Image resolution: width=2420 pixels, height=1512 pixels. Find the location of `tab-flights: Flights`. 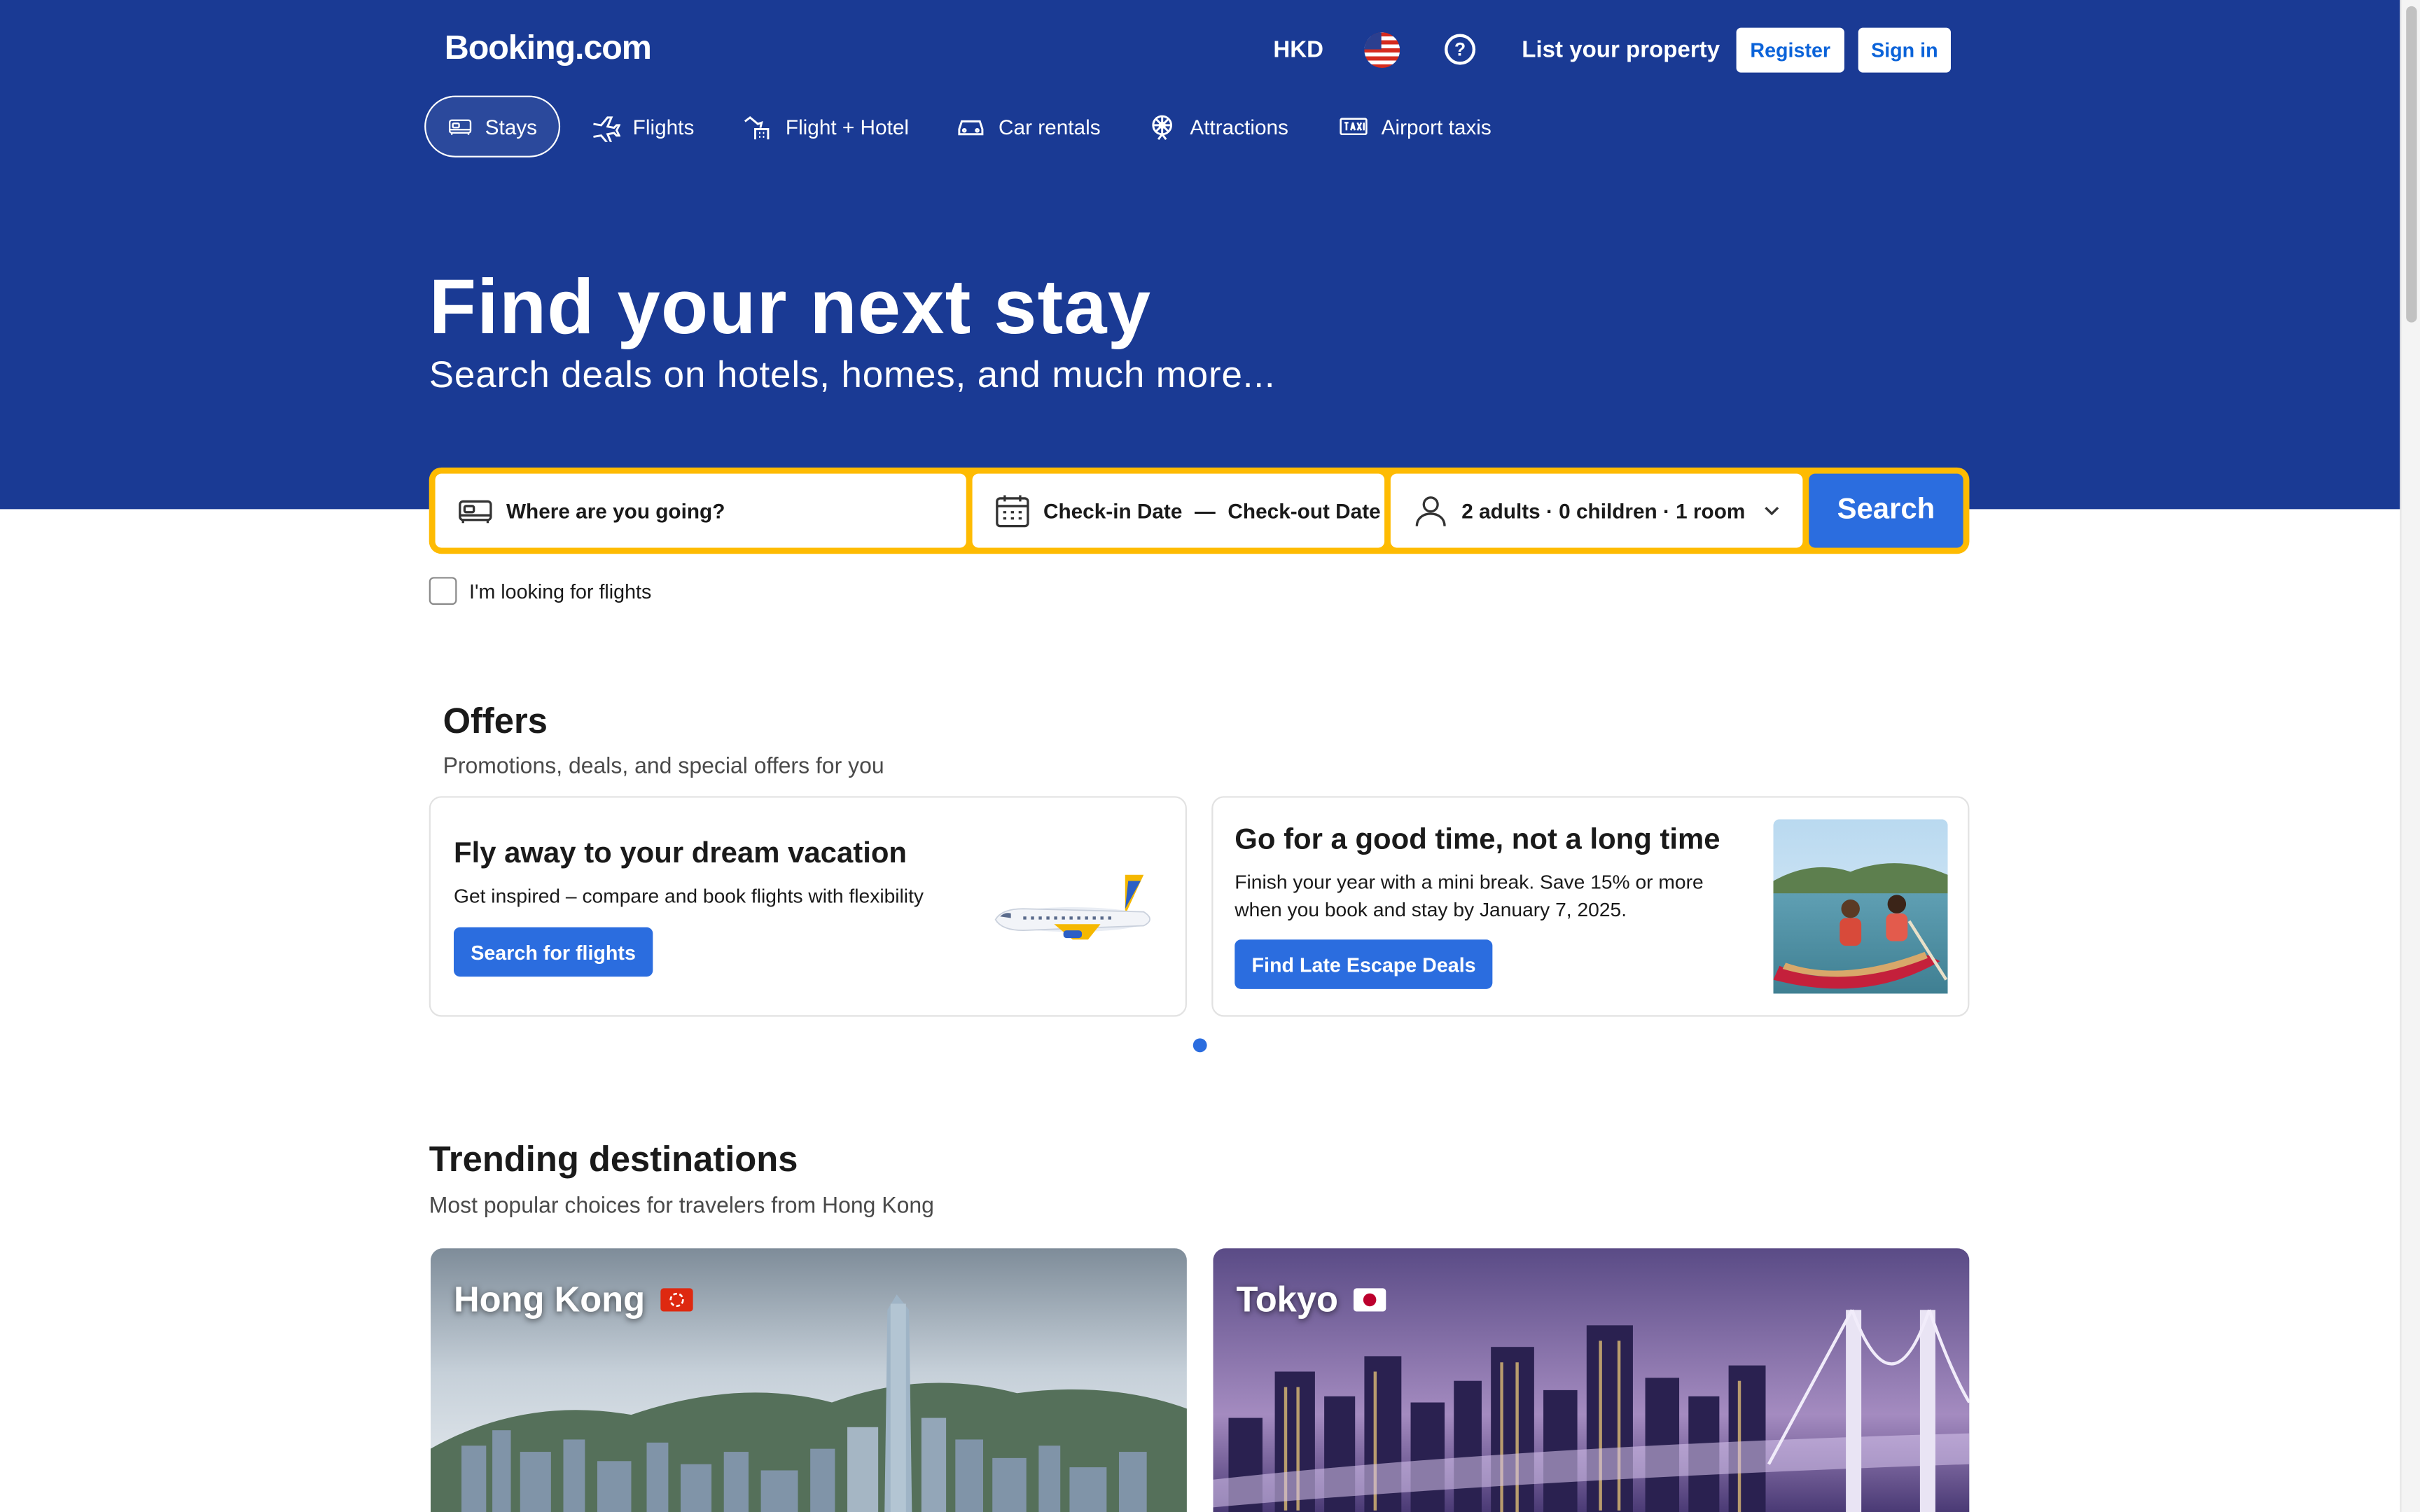

tab-flights: Flights is located at coordinates (642, 127).